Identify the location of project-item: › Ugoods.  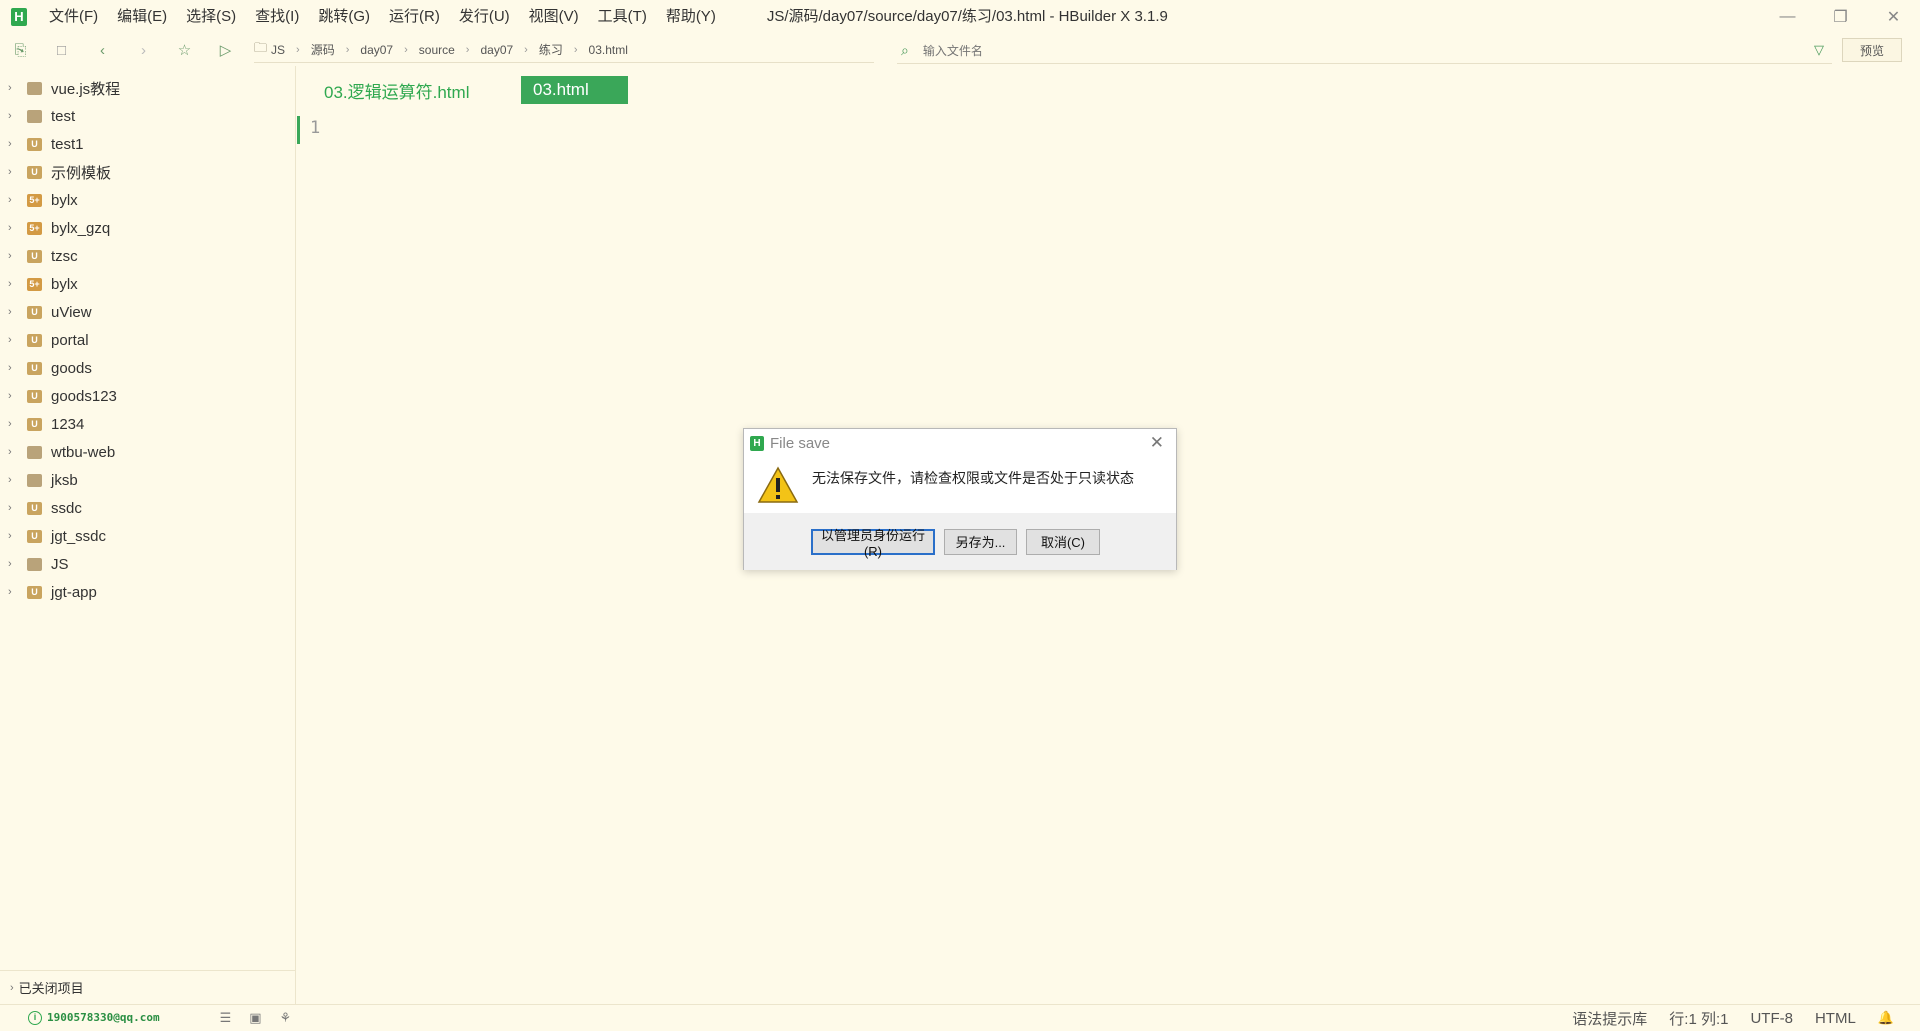
(147, 368).